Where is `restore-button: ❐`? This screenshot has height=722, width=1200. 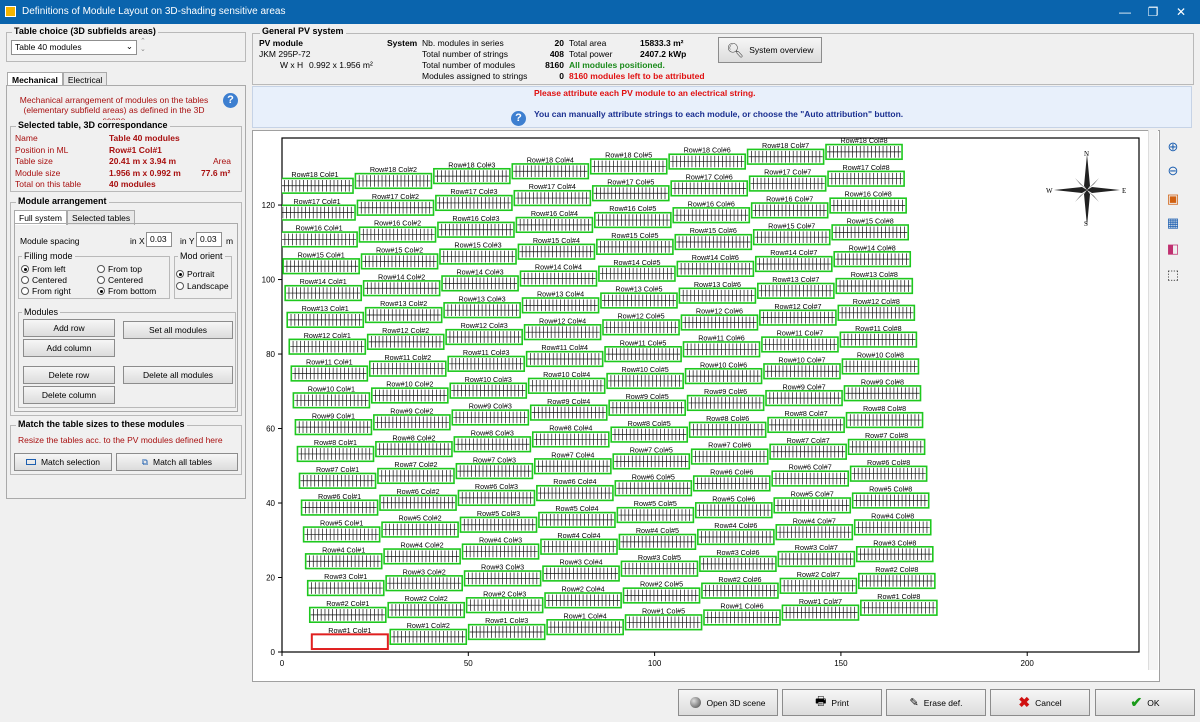
restore-button: ❐ is located at coordinates (1153, 12).